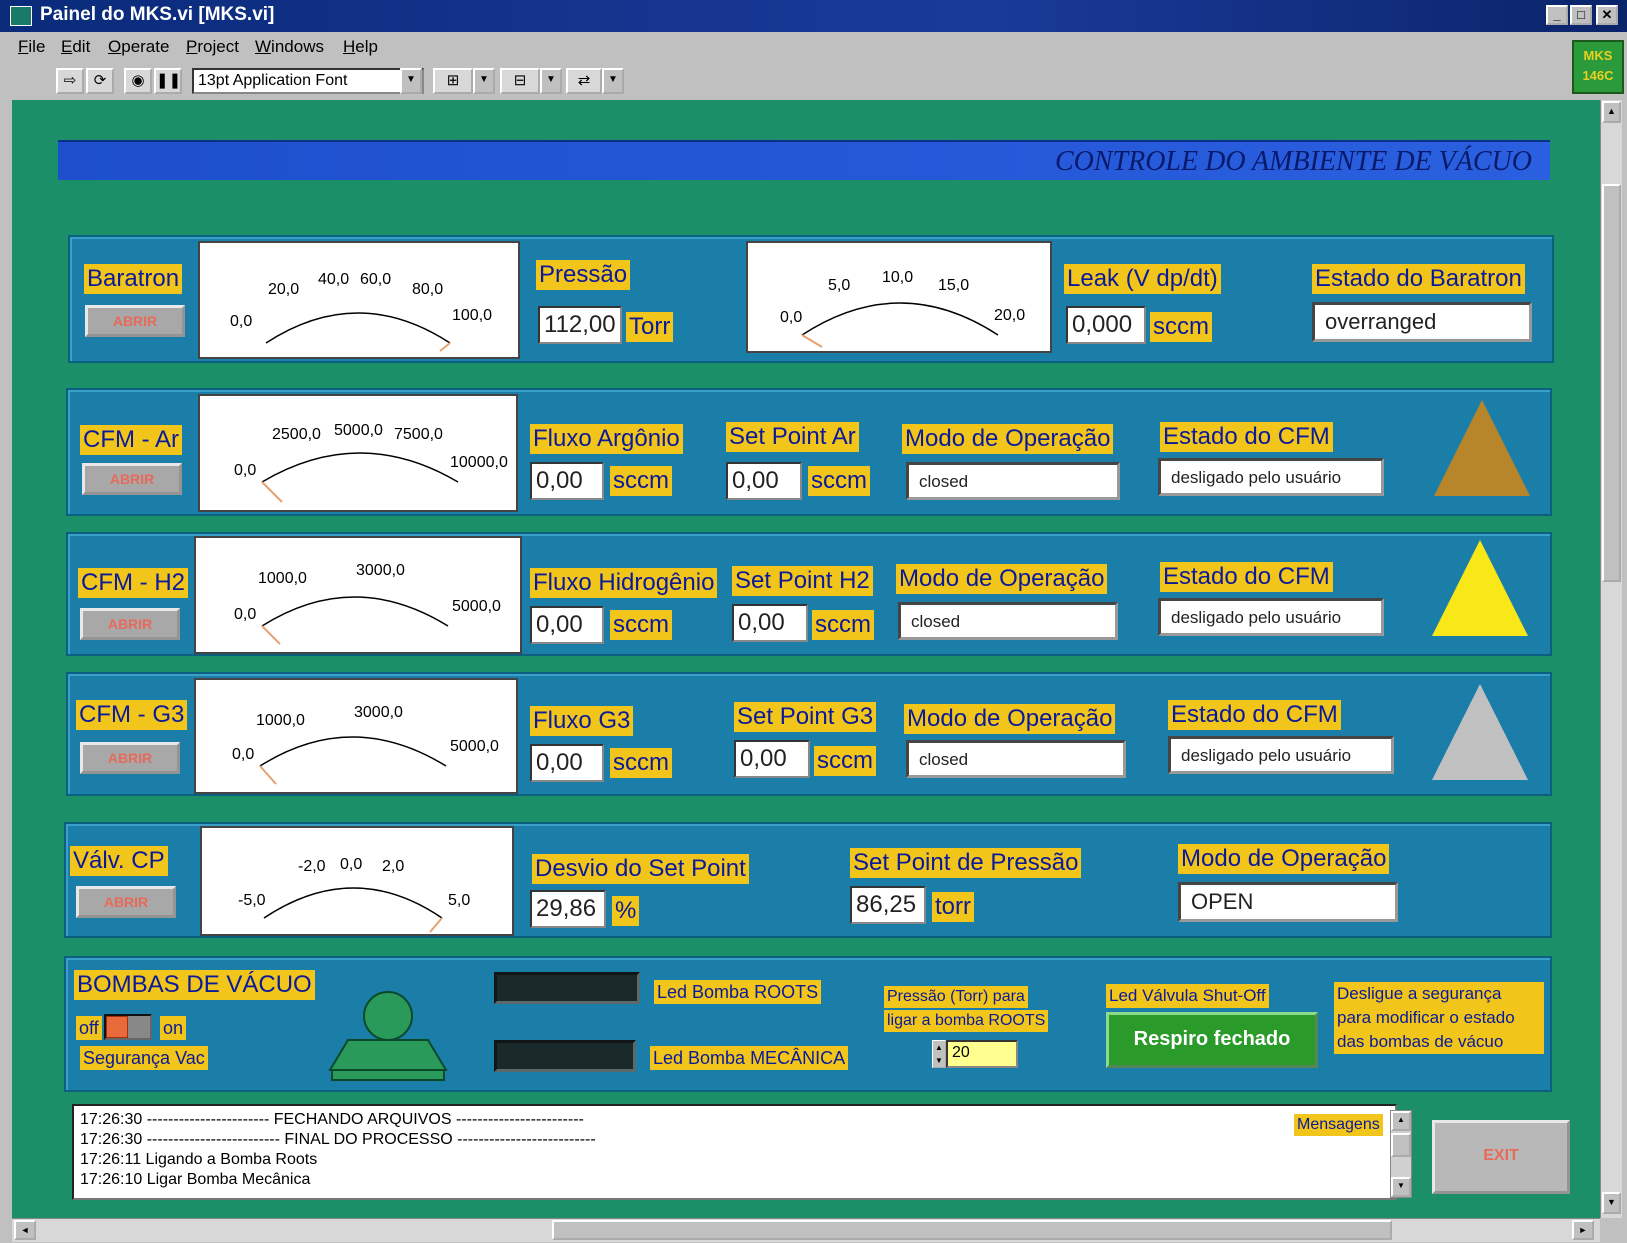  What do you see at coordinates (130, 624) in the screenshot?
I see `cfm-h2-open-button: ABRIR` at bounding box center [130, 624].